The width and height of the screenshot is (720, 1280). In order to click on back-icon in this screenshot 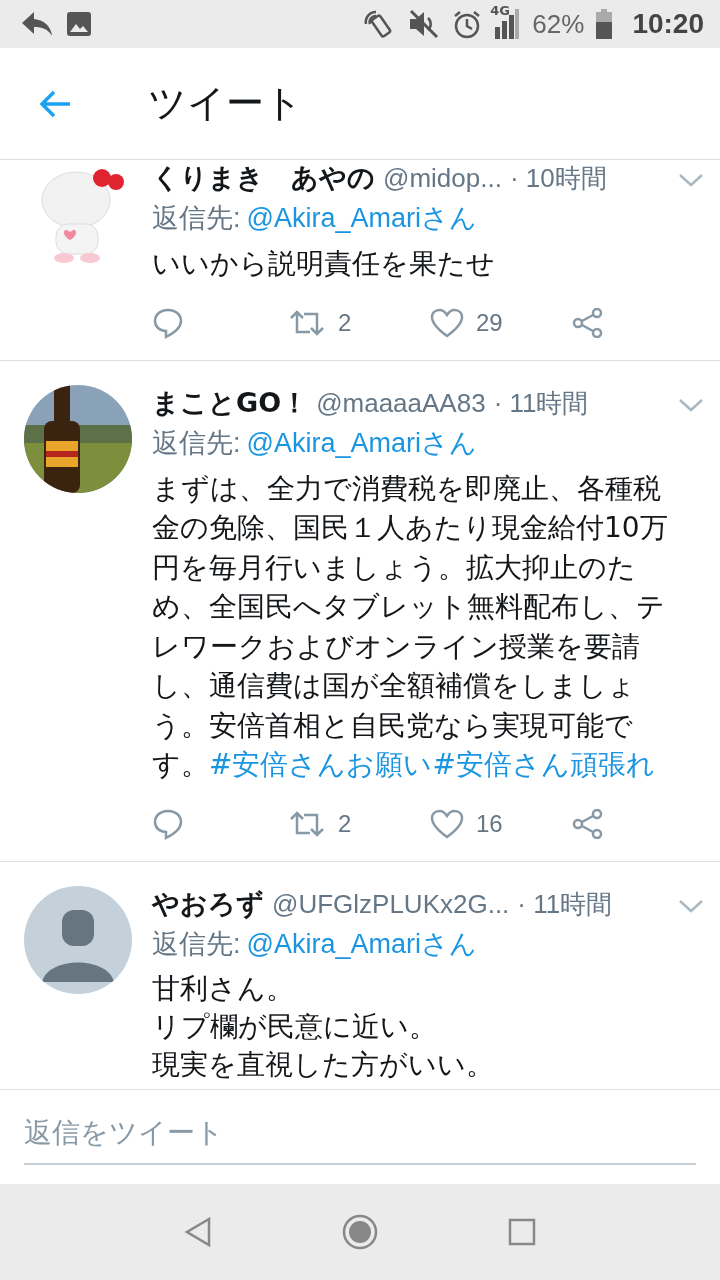, I will do `click(198, 1232)`.